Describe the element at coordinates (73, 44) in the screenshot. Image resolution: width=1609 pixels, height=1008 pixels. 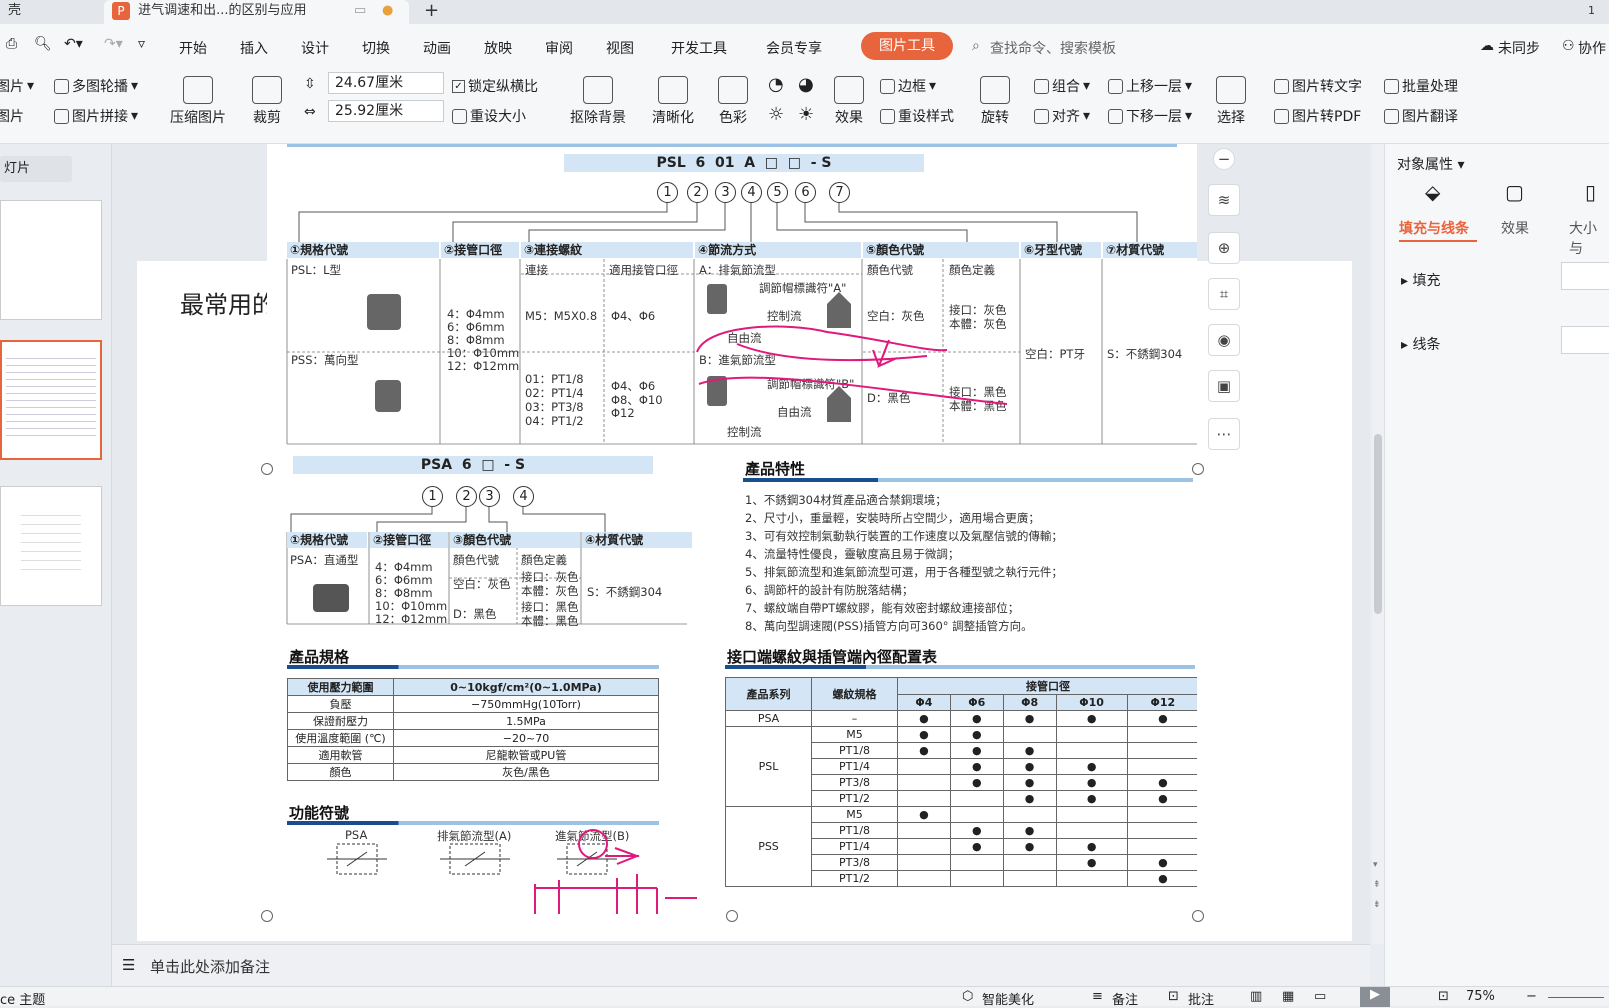
I see `undo-icon: ↶▾` at that location.